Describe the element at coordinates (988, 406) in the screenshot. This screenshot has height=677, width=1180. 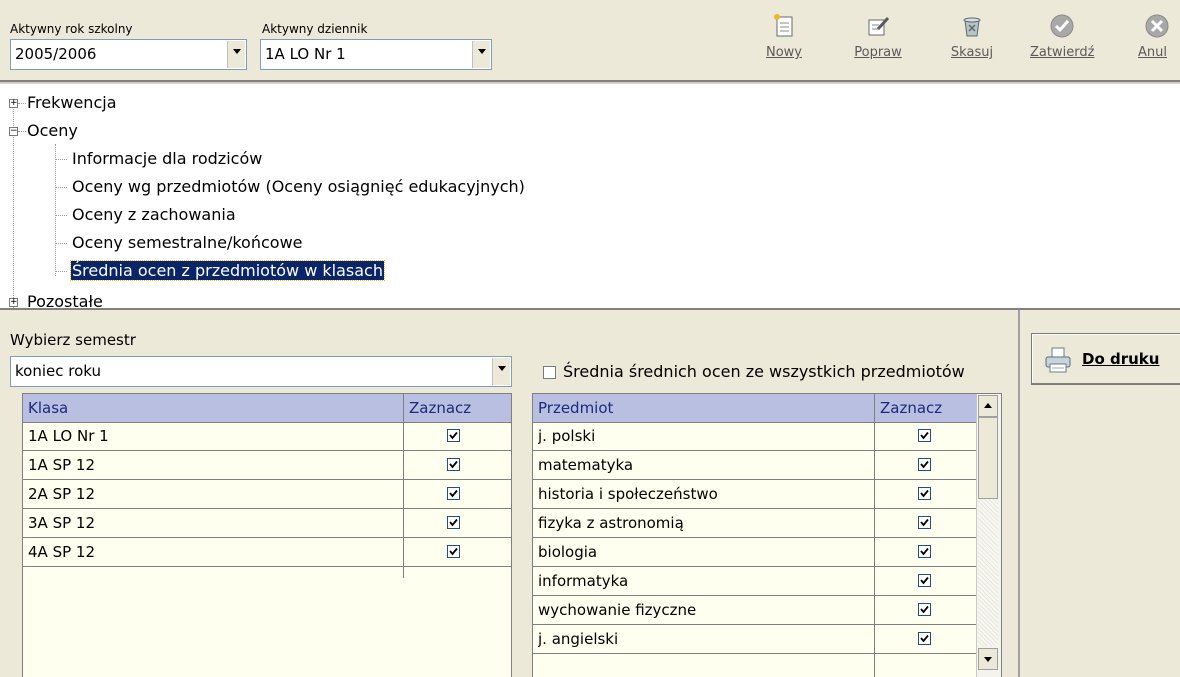
I see `scroll-up-button` at that location.